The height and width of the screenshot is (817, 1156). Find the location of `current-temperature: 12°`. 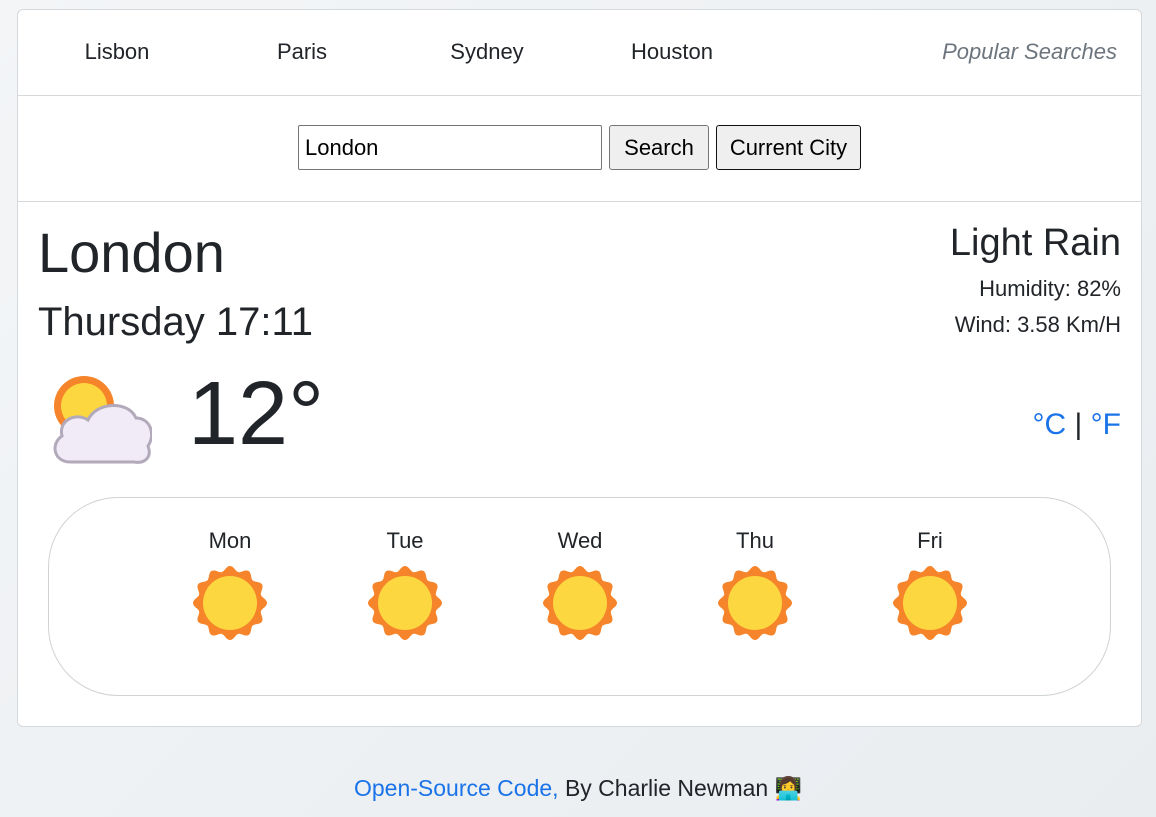

current-temperature: 12° is located at coordinates (256, 414).